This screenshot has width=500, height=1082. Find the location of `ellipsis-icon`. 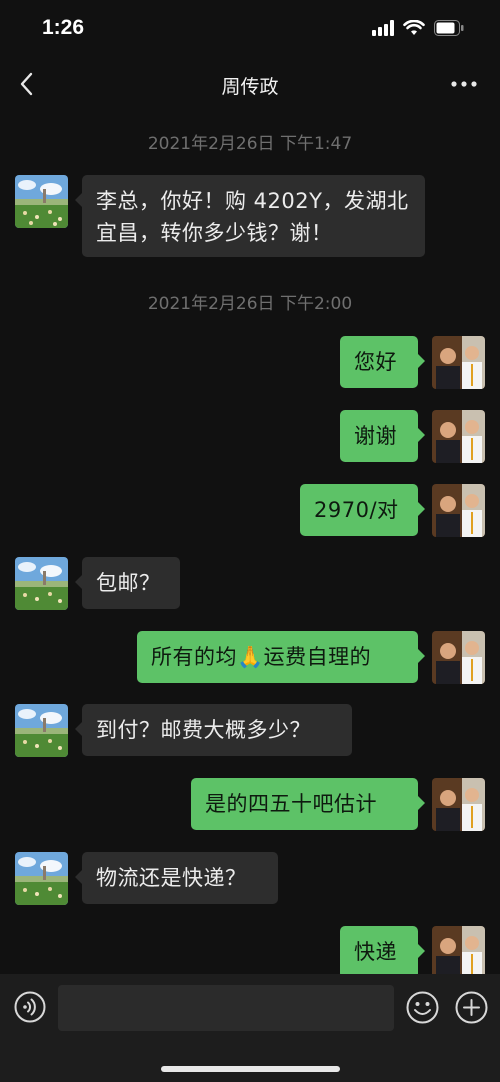

ellipsis-icon is located at coordinates (464, 84).